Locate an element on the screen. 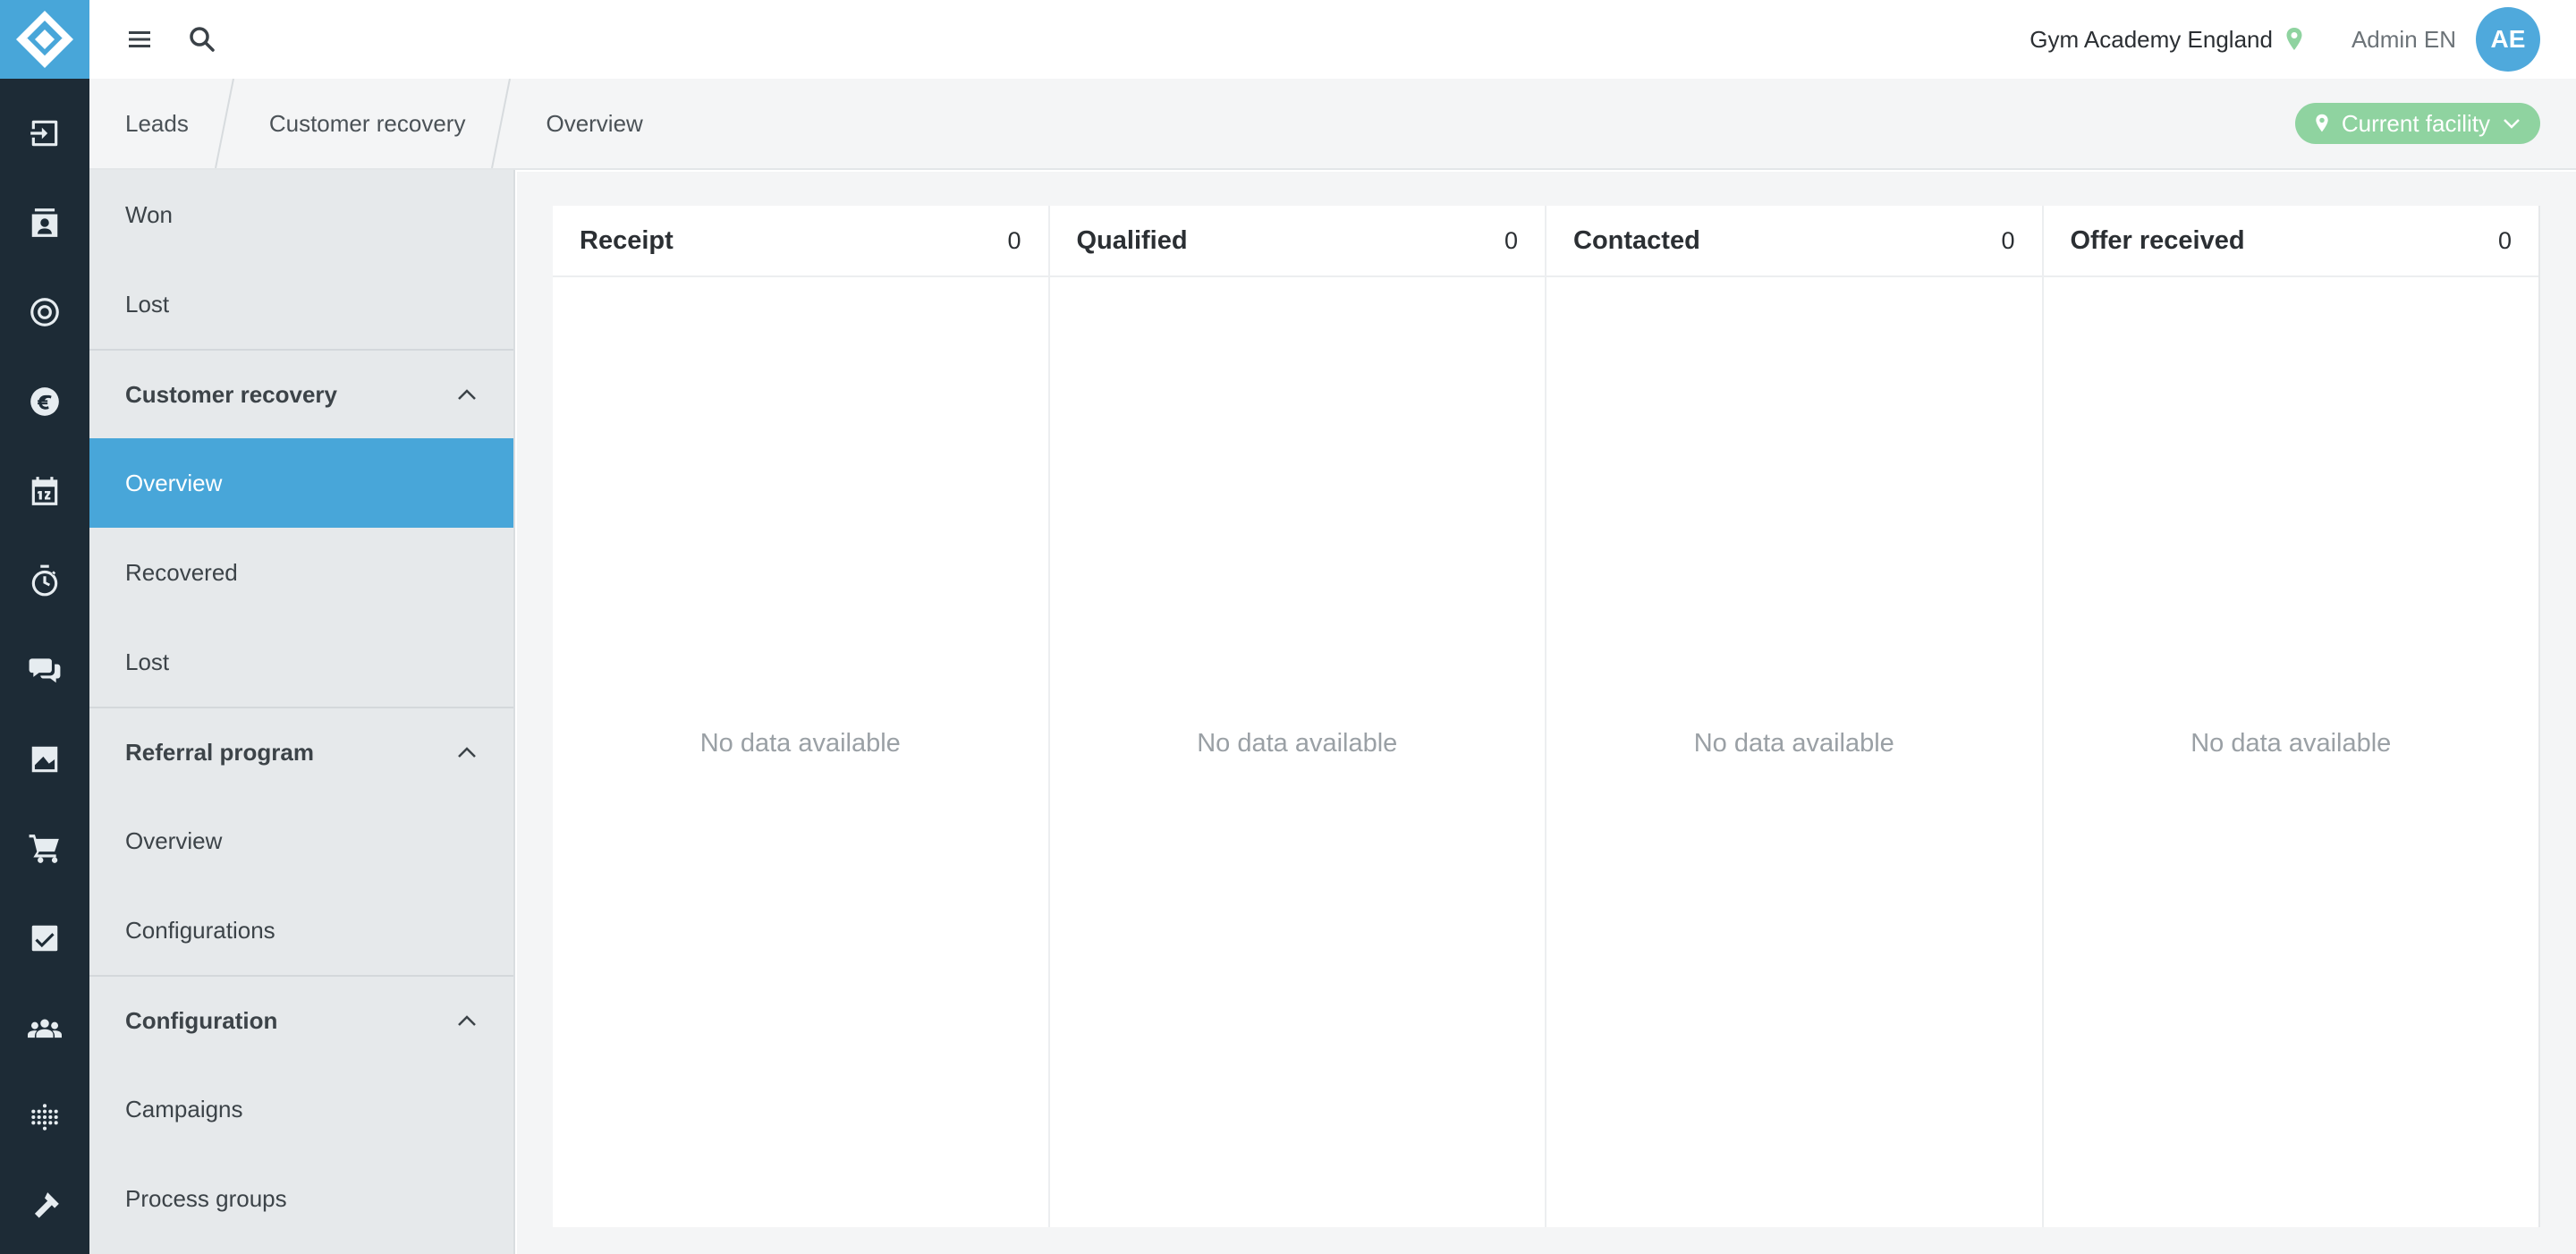  chevron-down-icon is located at coordinates (2512, 124).